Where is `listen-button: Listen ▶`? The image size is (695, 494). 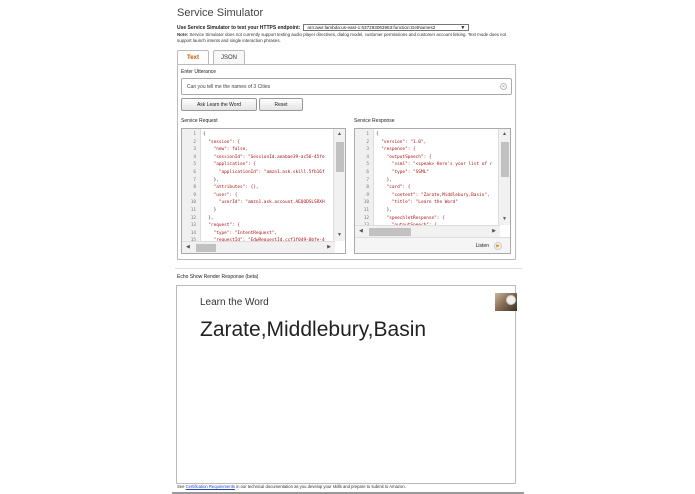 listen-button: Listen ▶ is located at coordinates (489, 246).